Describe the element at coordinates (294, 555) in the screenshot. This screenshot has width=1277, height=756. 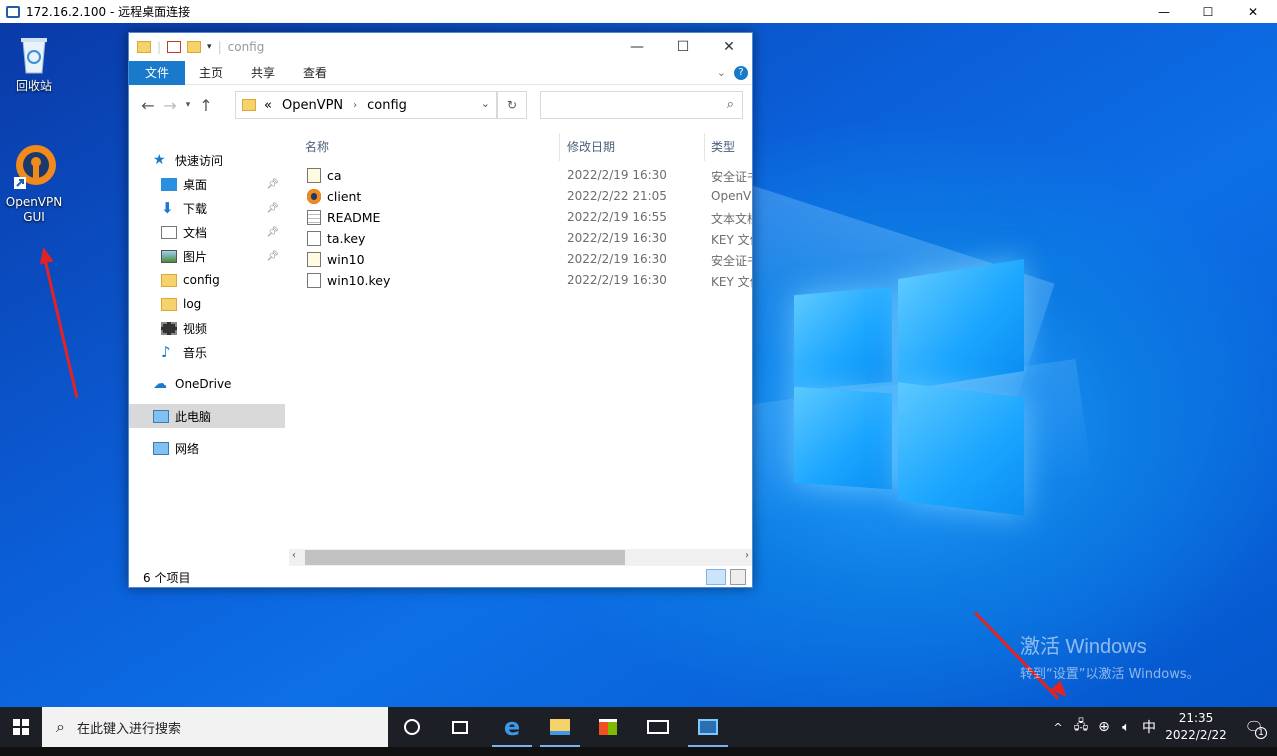
I see `scroll-left-icon: ‹` at that location.